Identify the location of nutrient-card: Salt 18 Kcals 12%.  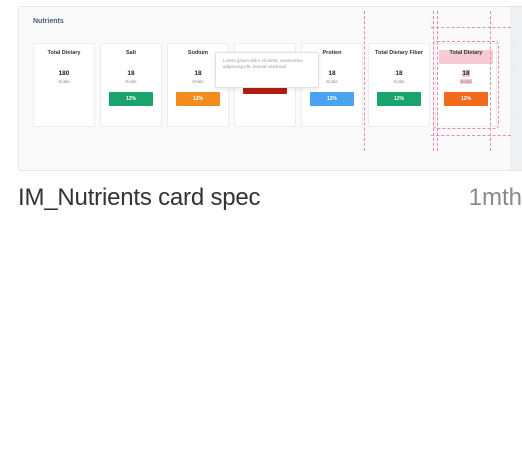
(131, 85).